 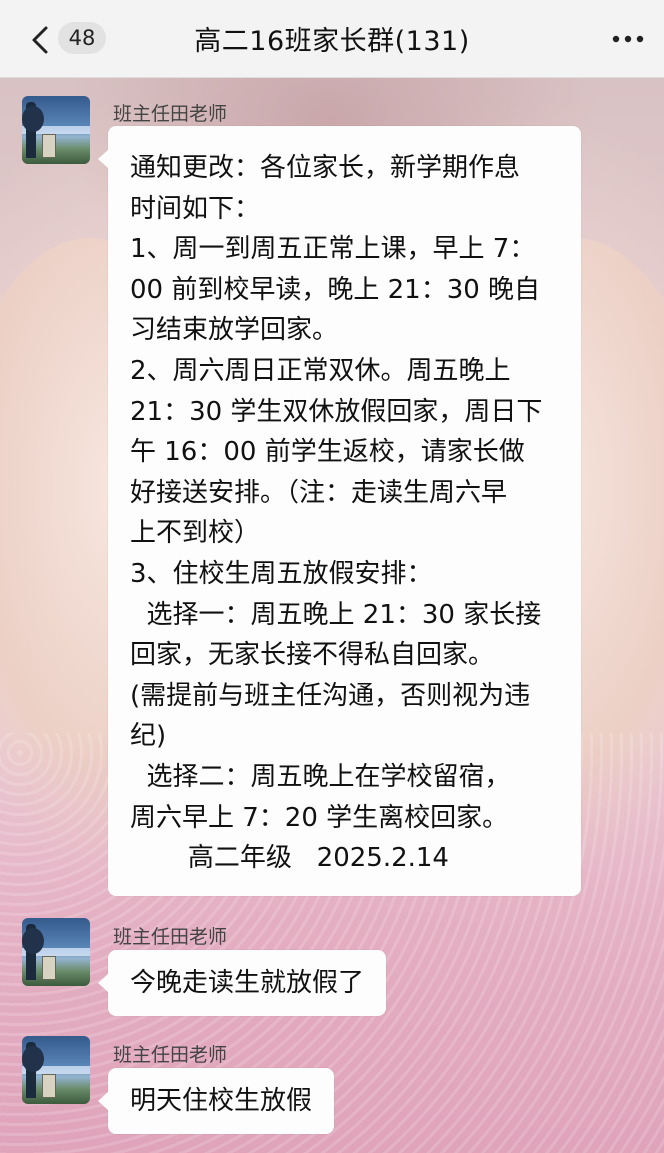 What do you see at coordinates (325, 168) in the screenshot?
I see `message-line: 通知更改：各位家长，新学期作息` at bounding box center [325, 168].